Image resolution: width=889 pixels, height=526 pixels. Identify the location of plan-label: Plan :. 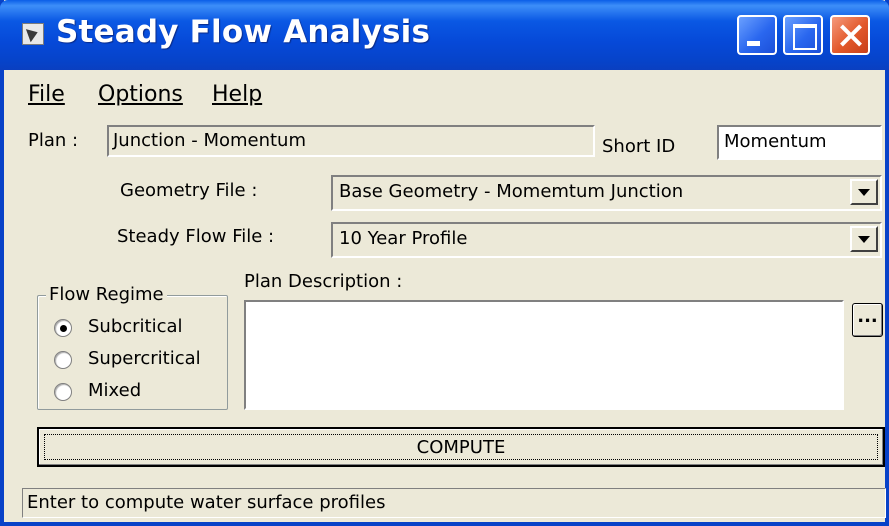
(53, 140).